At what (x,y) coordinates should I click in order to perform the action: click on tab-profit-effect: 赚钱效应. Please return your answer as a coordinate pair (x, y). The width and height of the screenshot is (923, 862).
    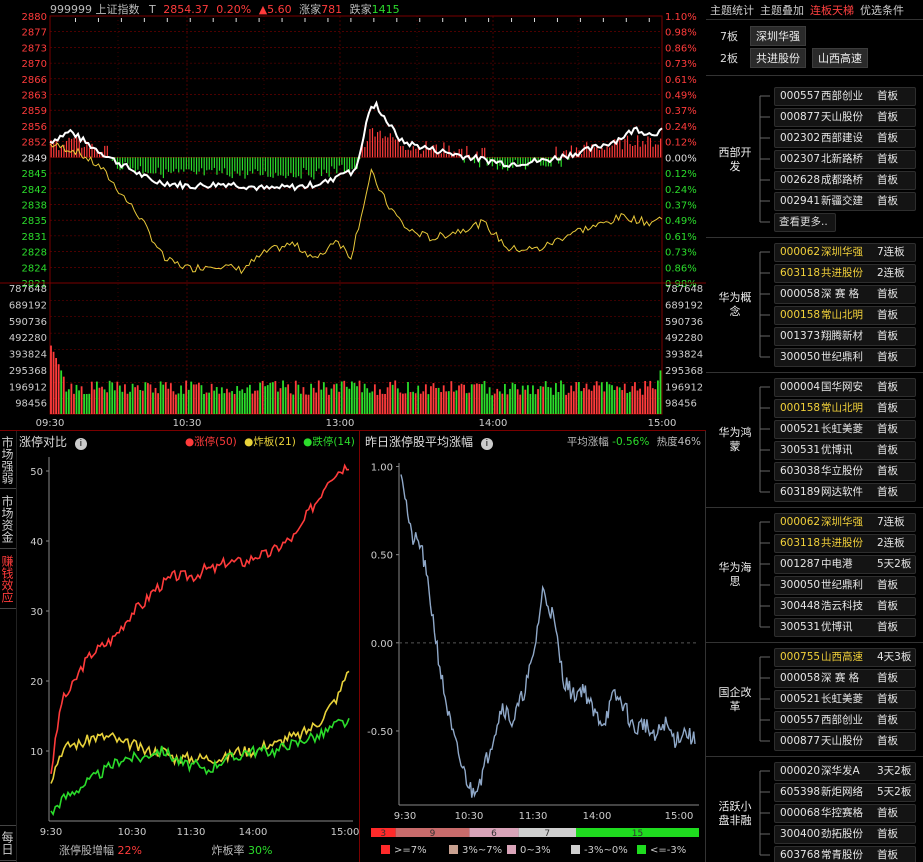
    Looking at the image, I should click on (8, 579).